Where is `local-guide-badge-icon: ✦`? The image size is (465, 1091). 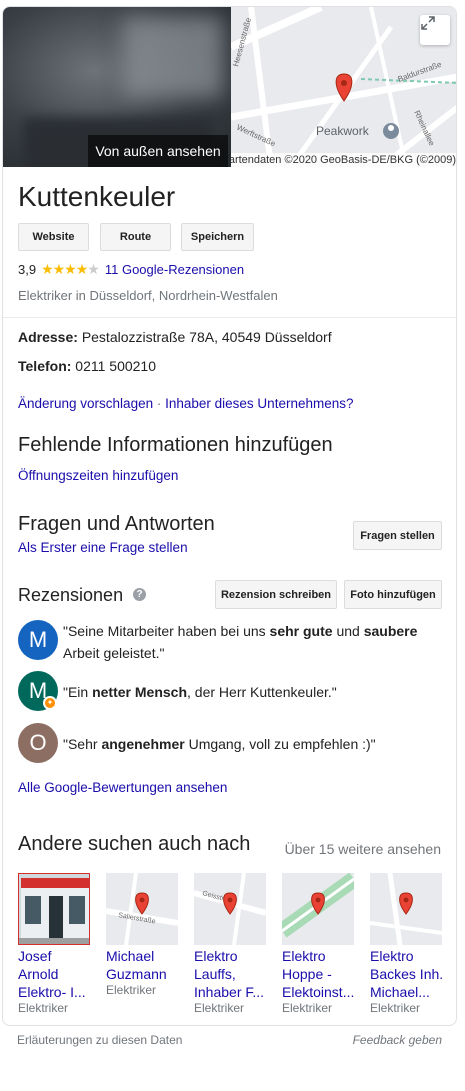
local-guide-badge-icon: ✦ is located at coordinates (50, 703).